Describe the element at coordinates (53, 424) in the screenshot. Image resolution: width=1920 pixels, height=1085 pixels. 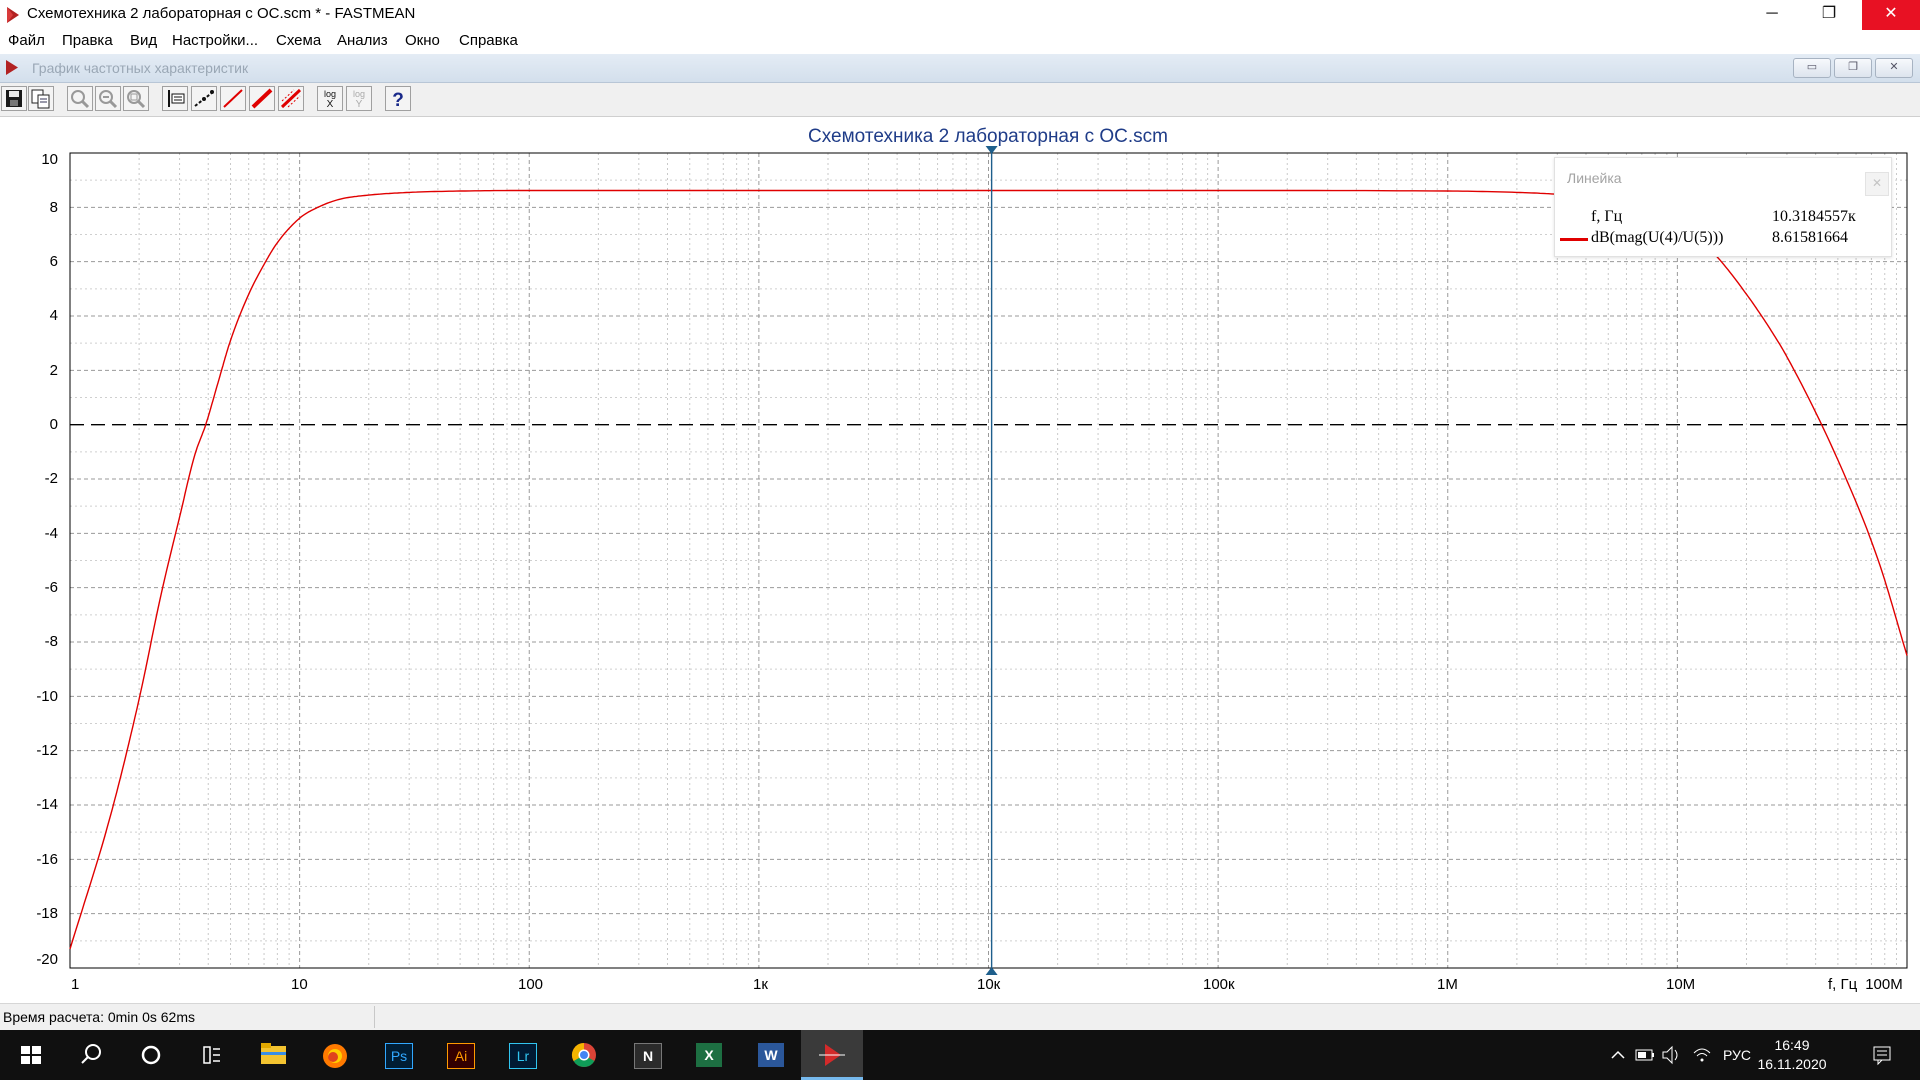
I see `y-tick-label: 0` at that location.